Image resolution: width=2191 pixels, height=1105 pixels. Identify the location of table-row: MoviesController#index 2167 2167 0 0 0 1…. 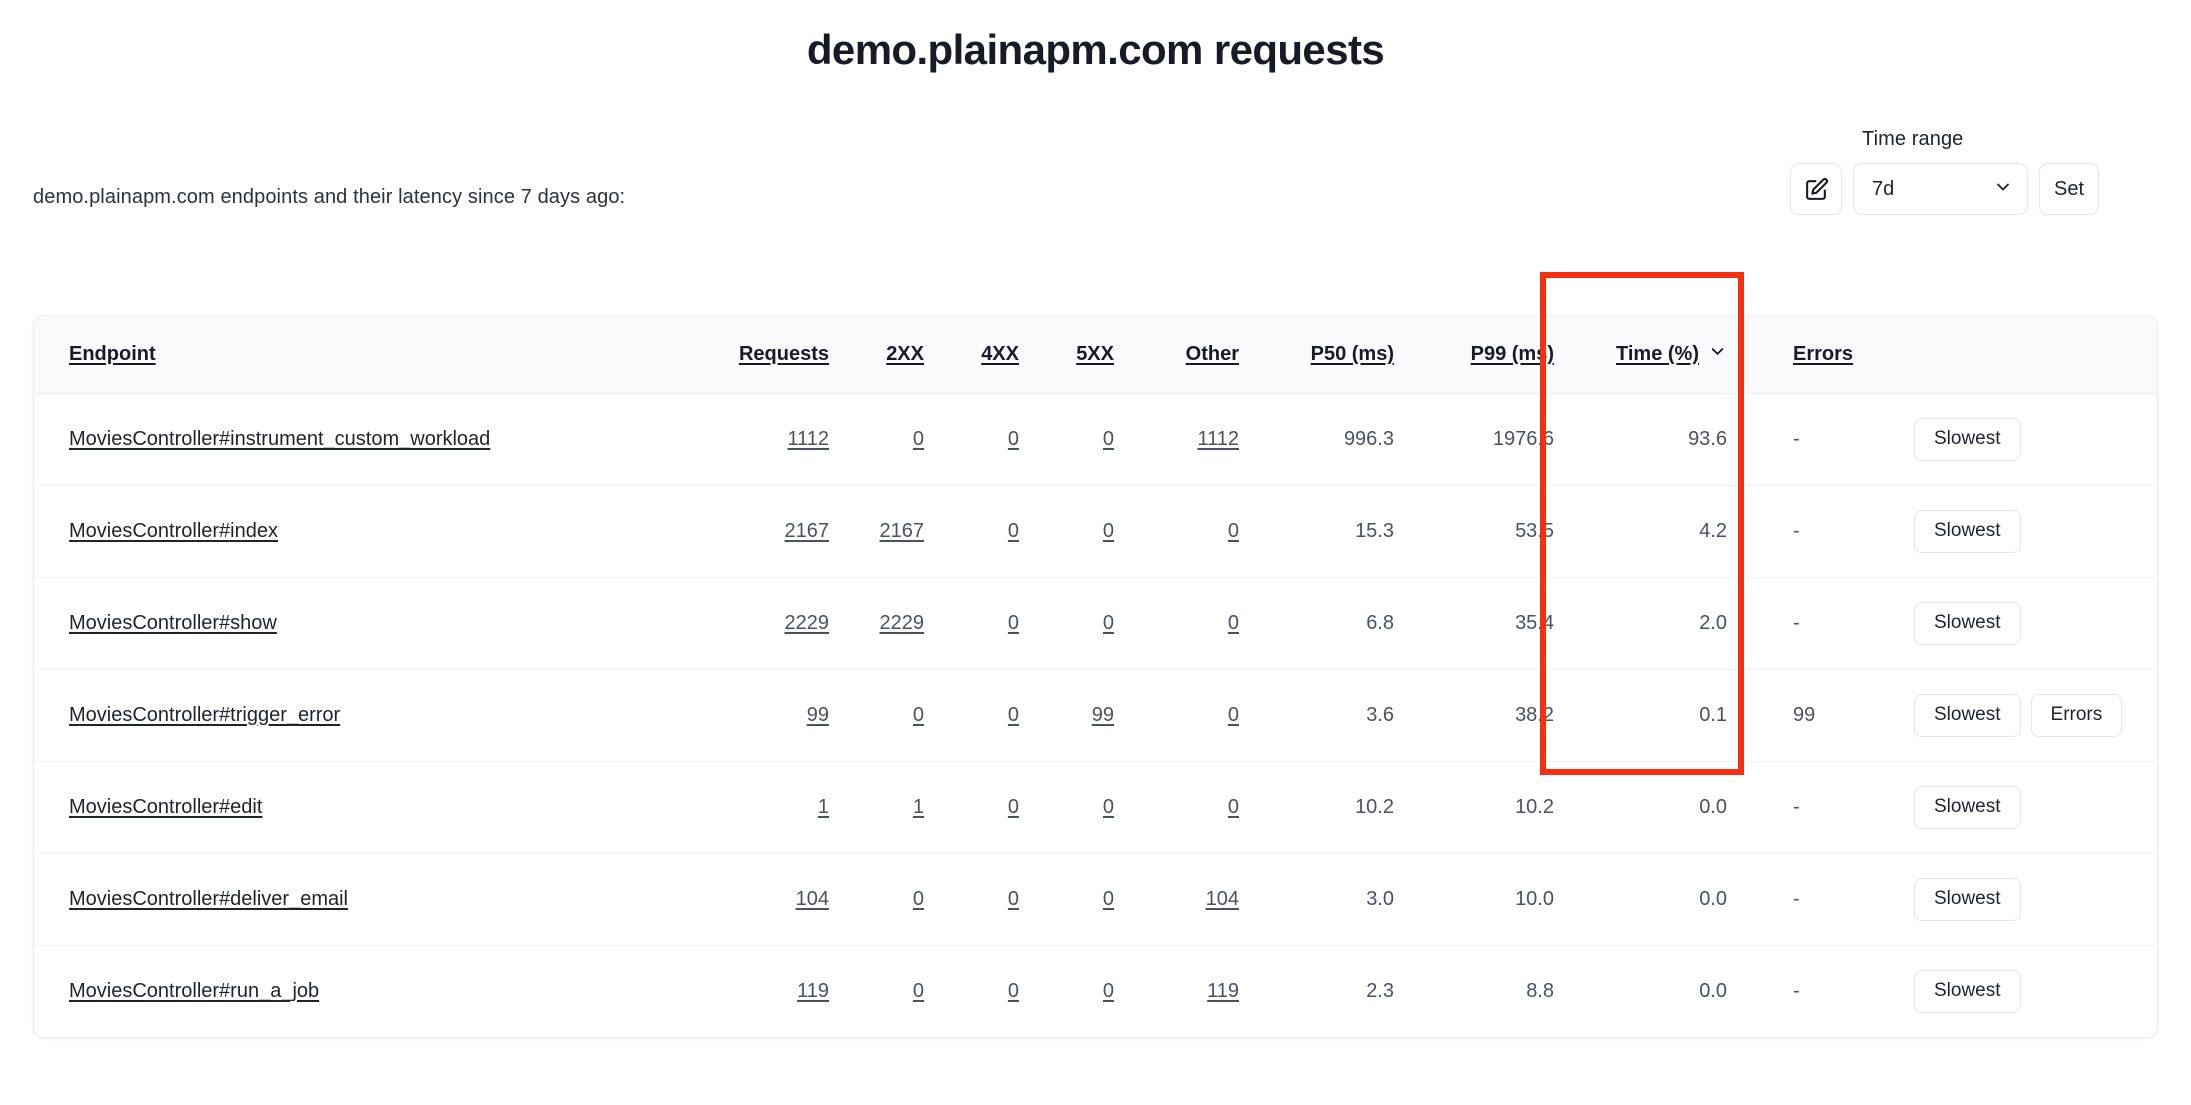
(1095, 531).